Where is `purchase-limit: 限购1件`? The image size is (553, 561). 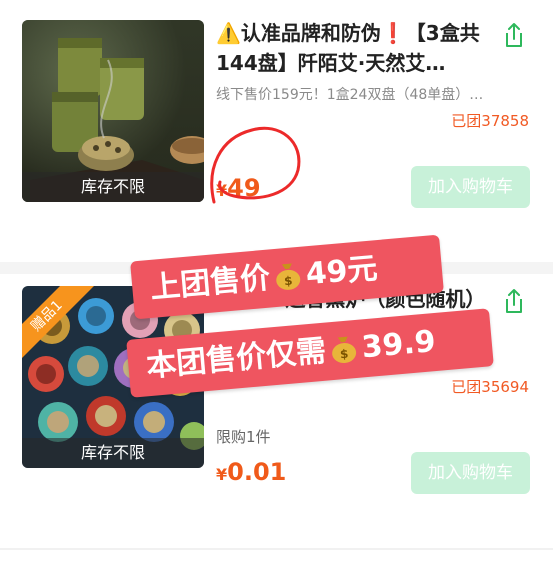 purchase-limit: 限购1件 is located at coordinates (243, 437).